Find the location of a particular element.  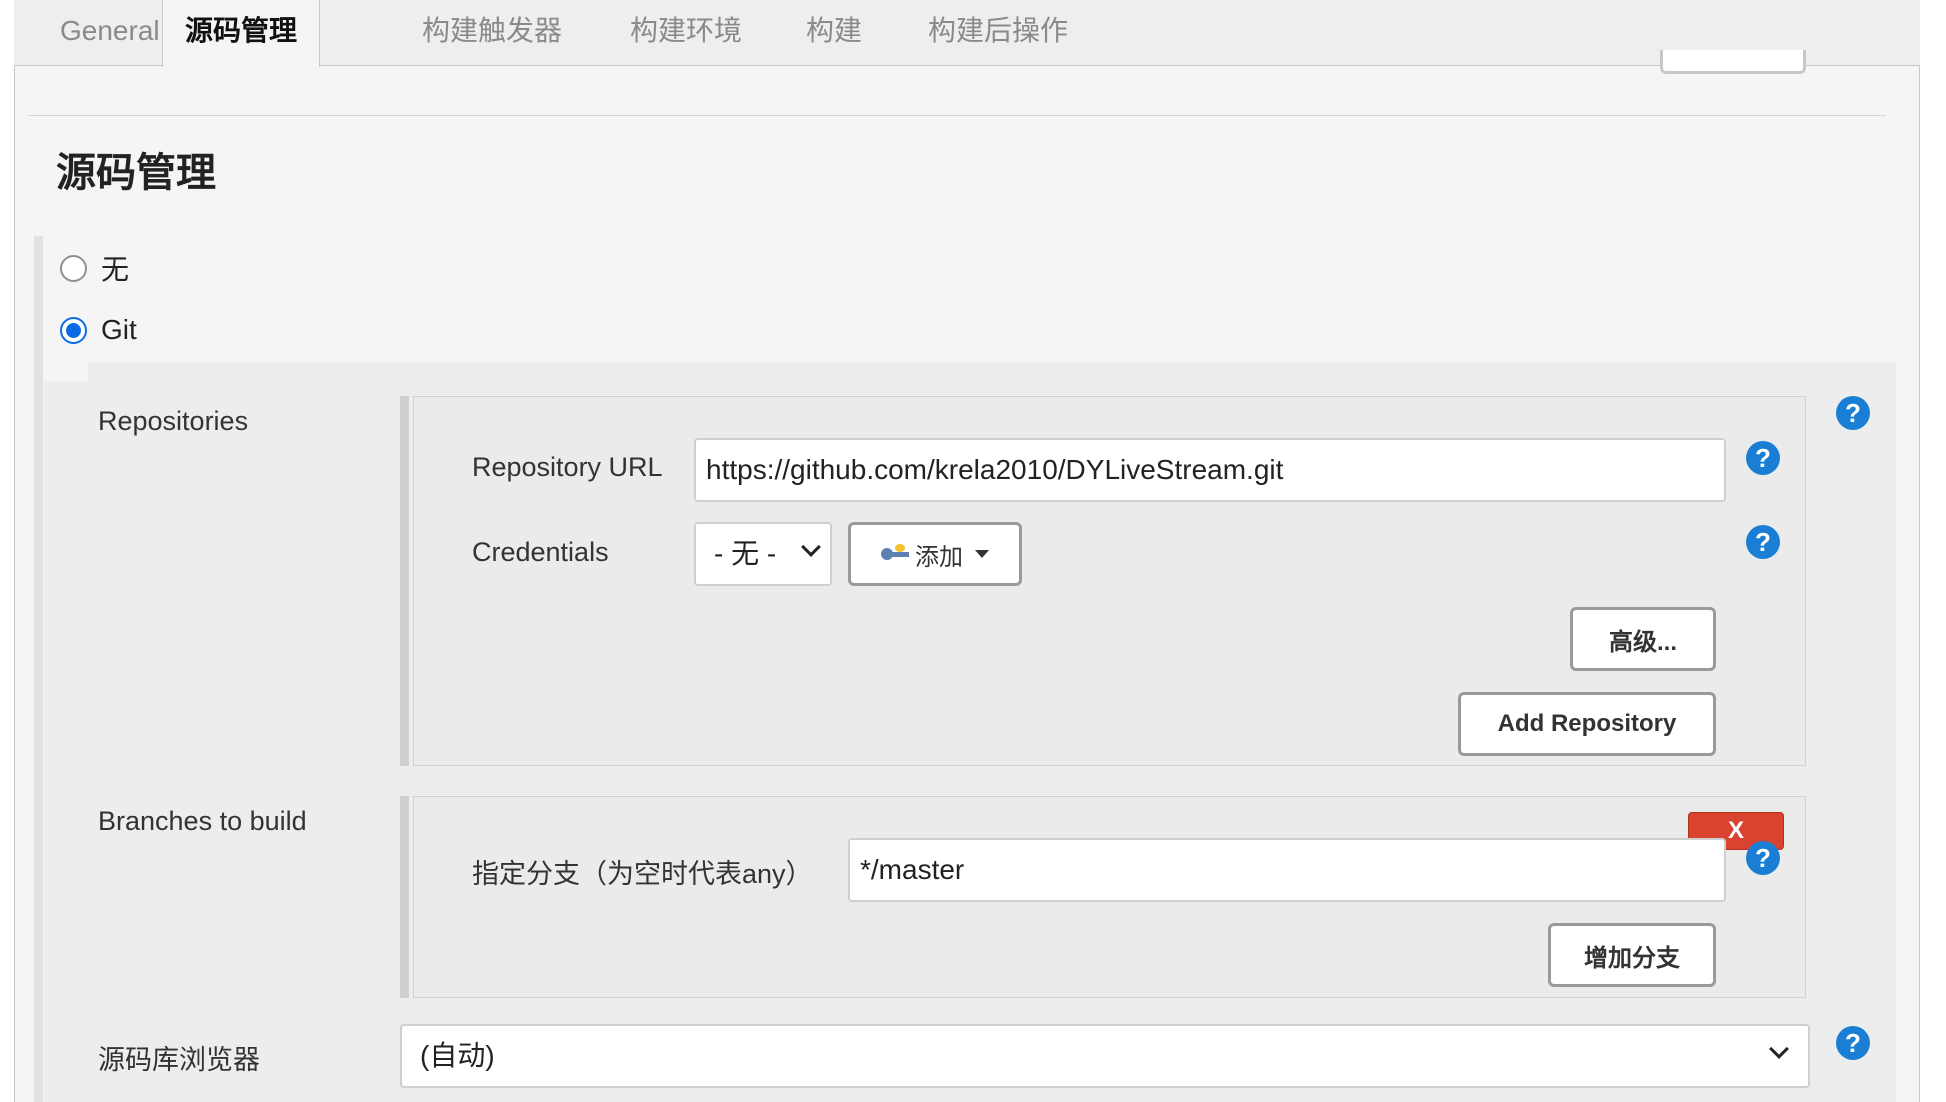

add-credentials-label: 添加 is located at coordinates (939, 557).